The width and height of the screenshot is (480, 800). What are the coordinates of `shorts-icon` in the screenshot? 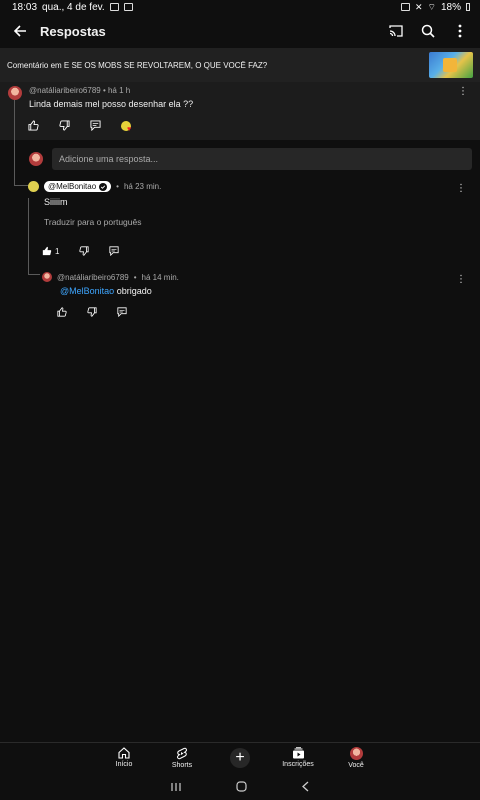 It's located at (182, 753).